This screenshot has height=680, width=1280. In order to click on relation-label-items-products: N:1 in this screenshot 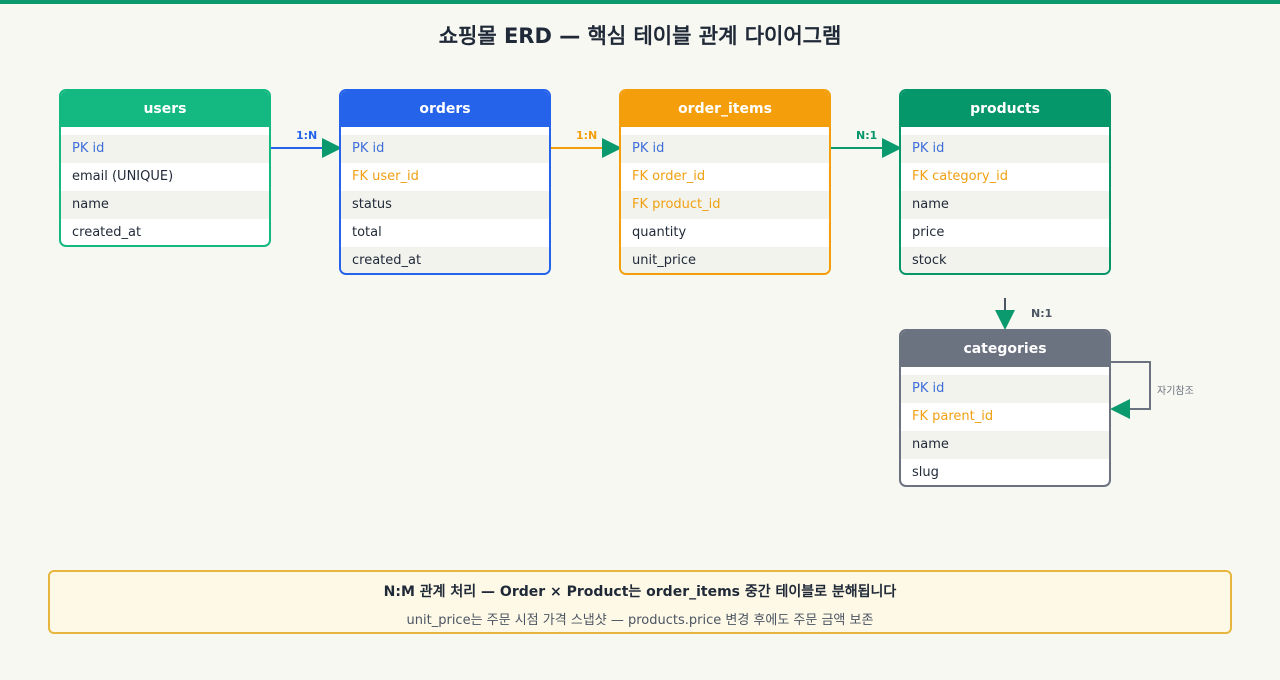, I will do `click(867, 135)`.